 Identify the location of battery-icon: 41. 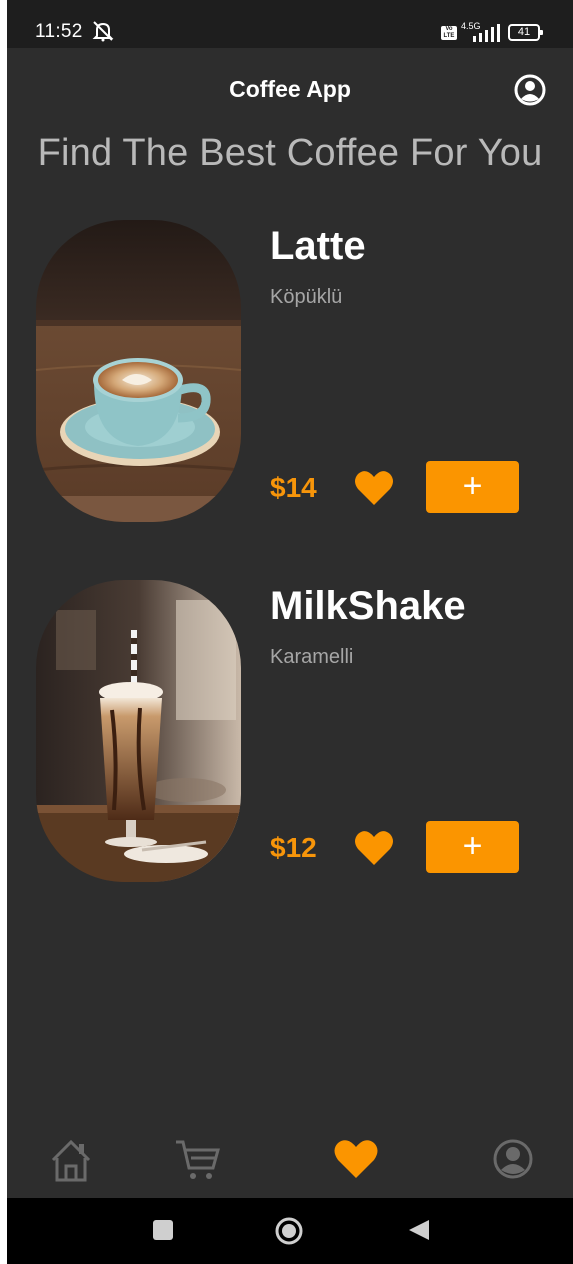
(525, 32).